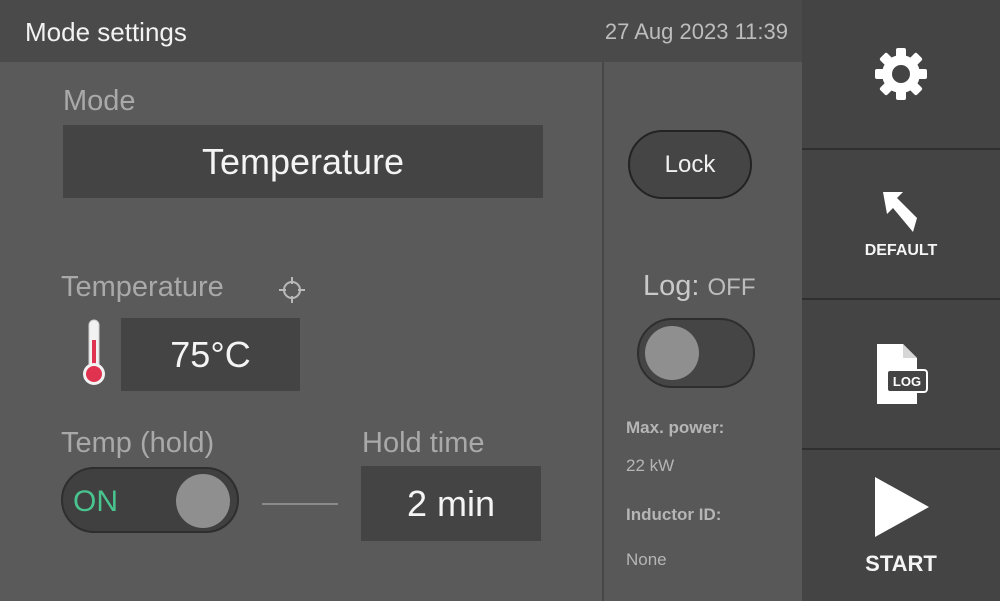  I want to click on temperature-value-field: 75°C, so click(210, 354).